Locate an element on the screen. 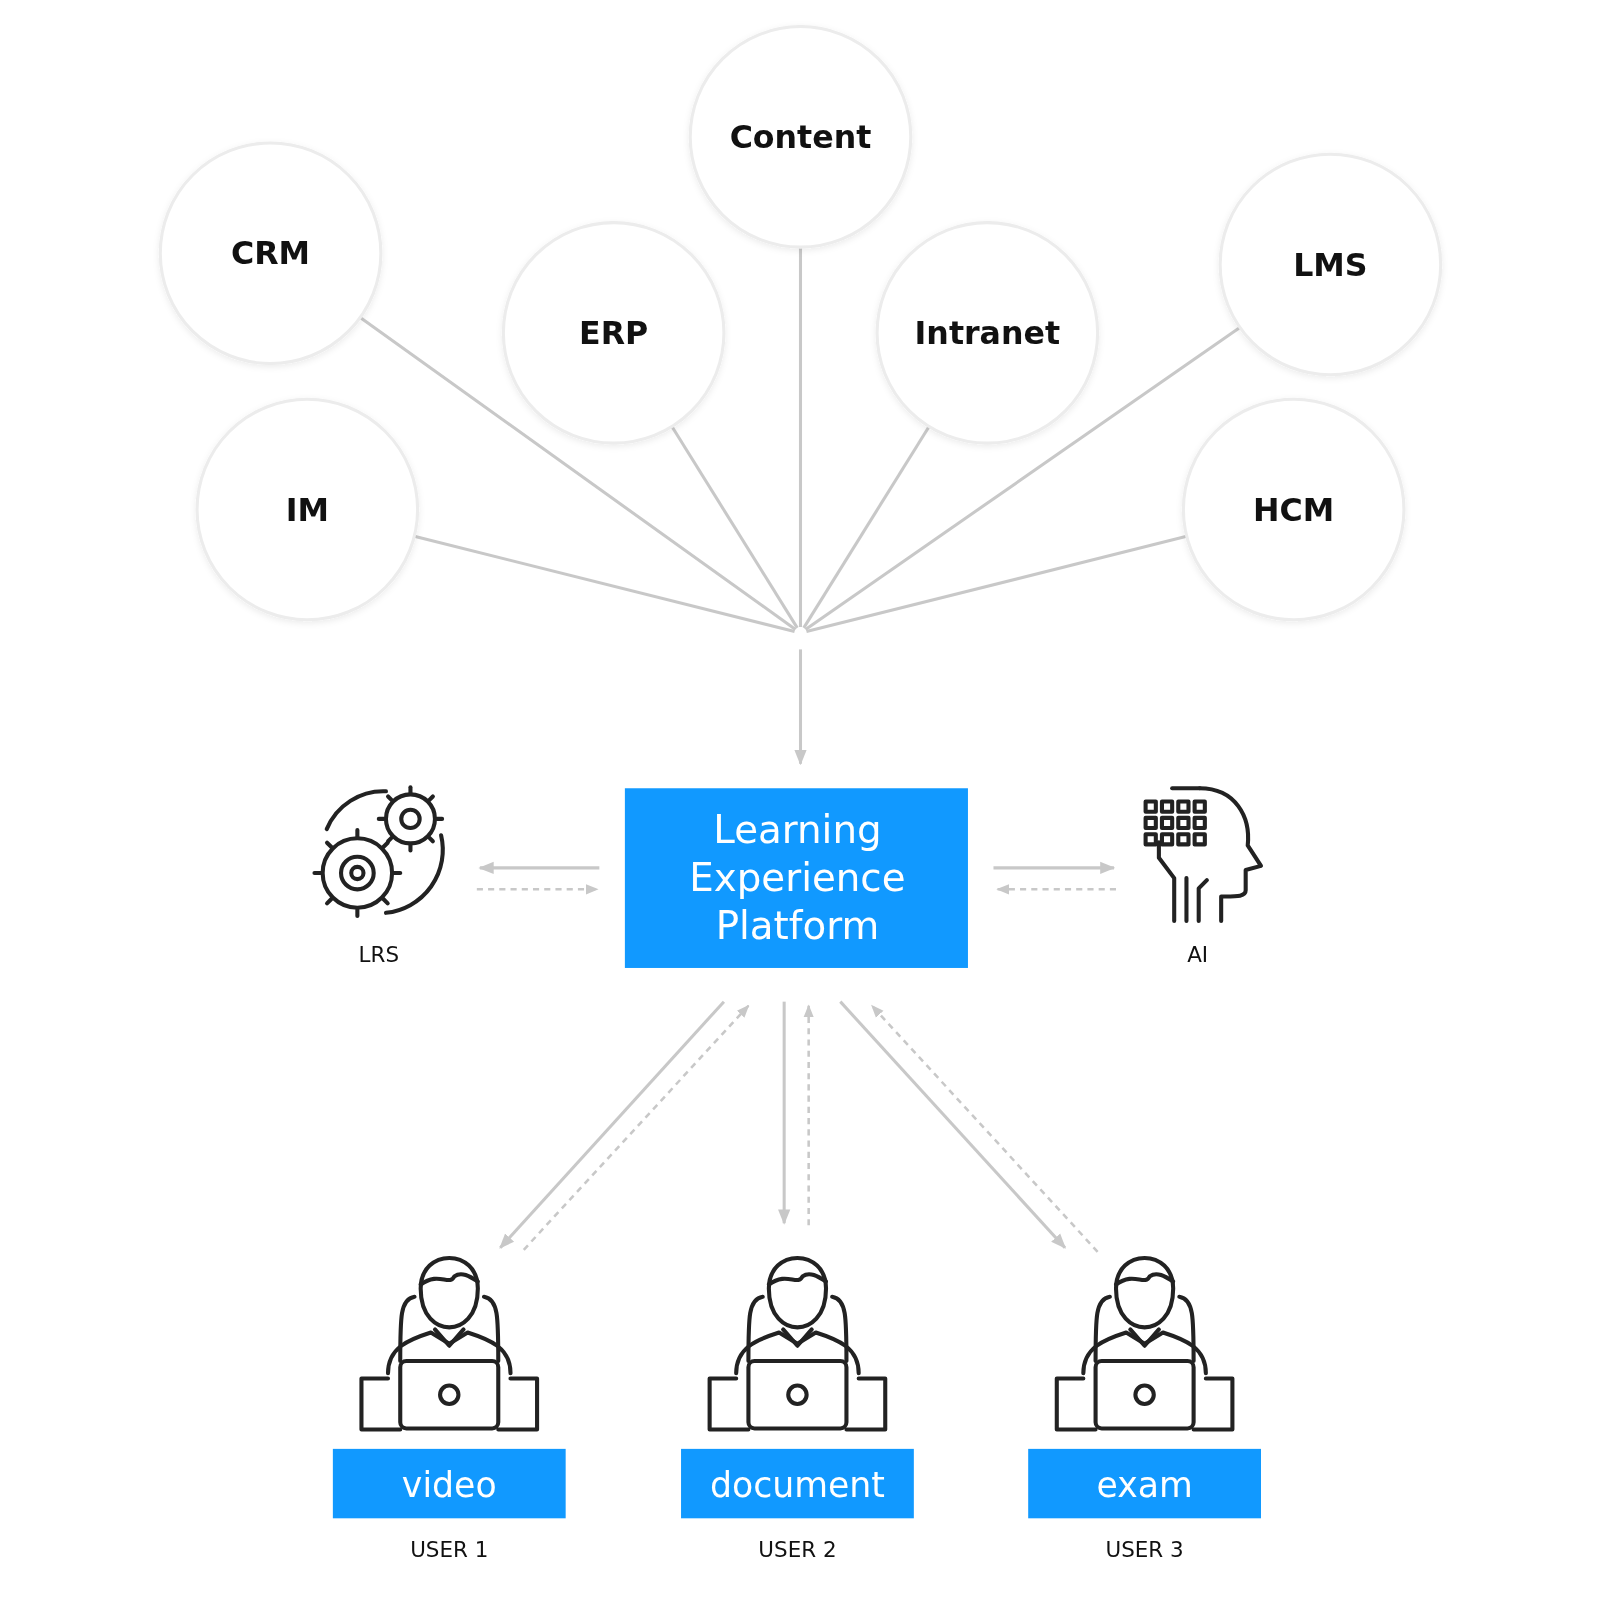 The height and width of the screenshot is (1600, 1601). source-label: CRM is located at coordinates (271, 253).